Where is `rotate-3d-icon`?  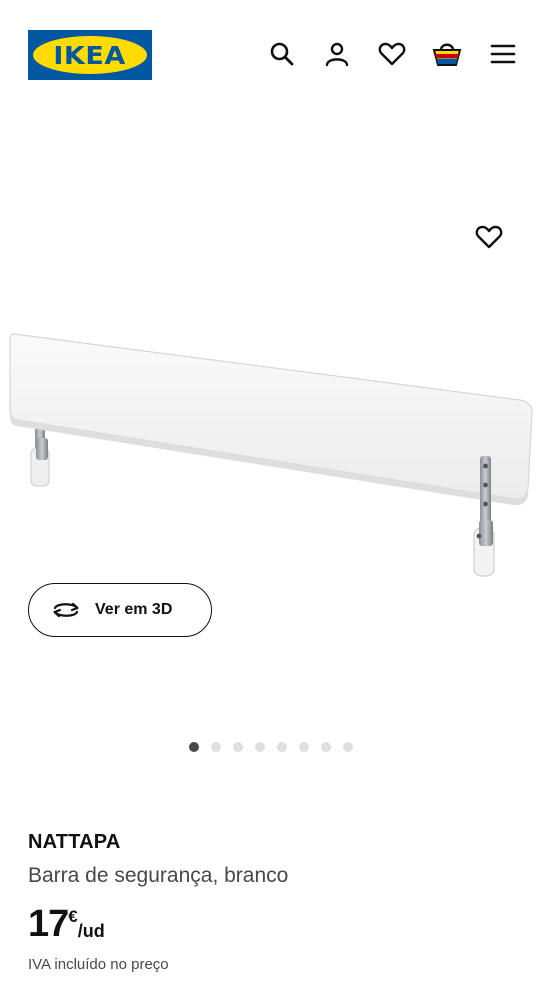
rotate-3d-icon is located at coordinates (66, 610).